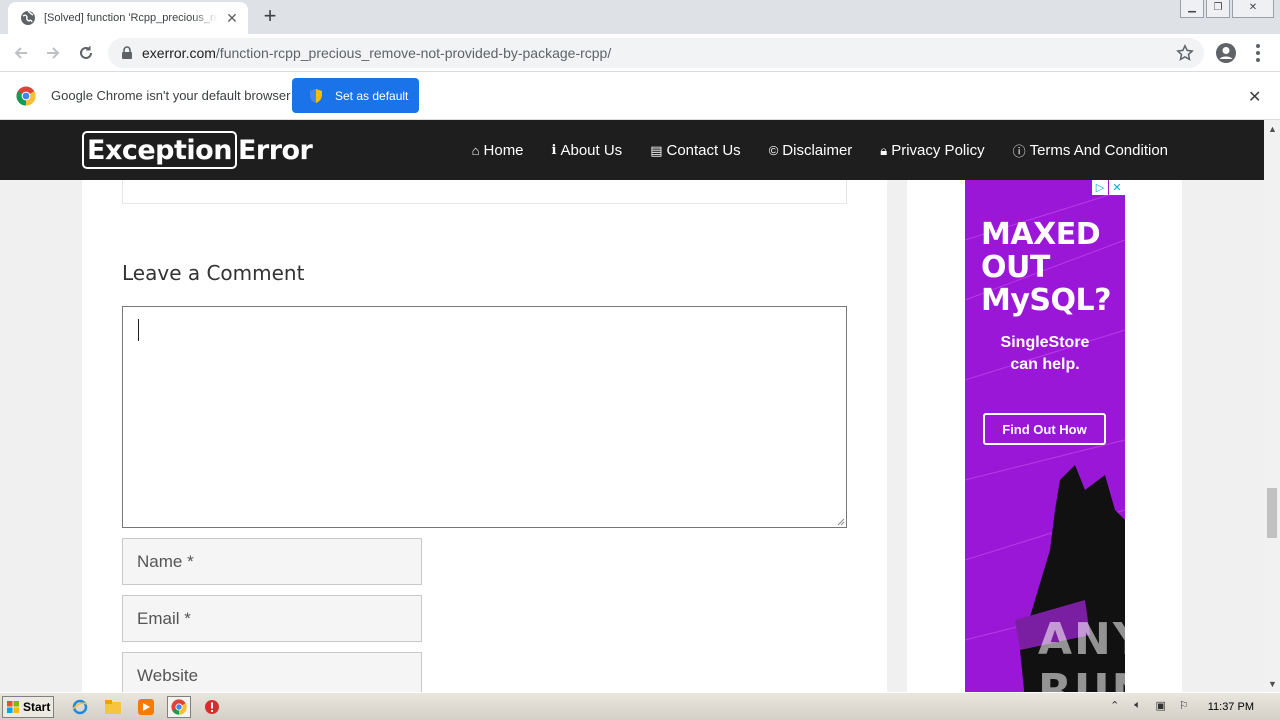 The width and height of the screenshot is (1280, 720). What do you see at coordinates (26, 96) in the screenshot?
I see `chrome-logo-icon` at bounding box center [26, 96].